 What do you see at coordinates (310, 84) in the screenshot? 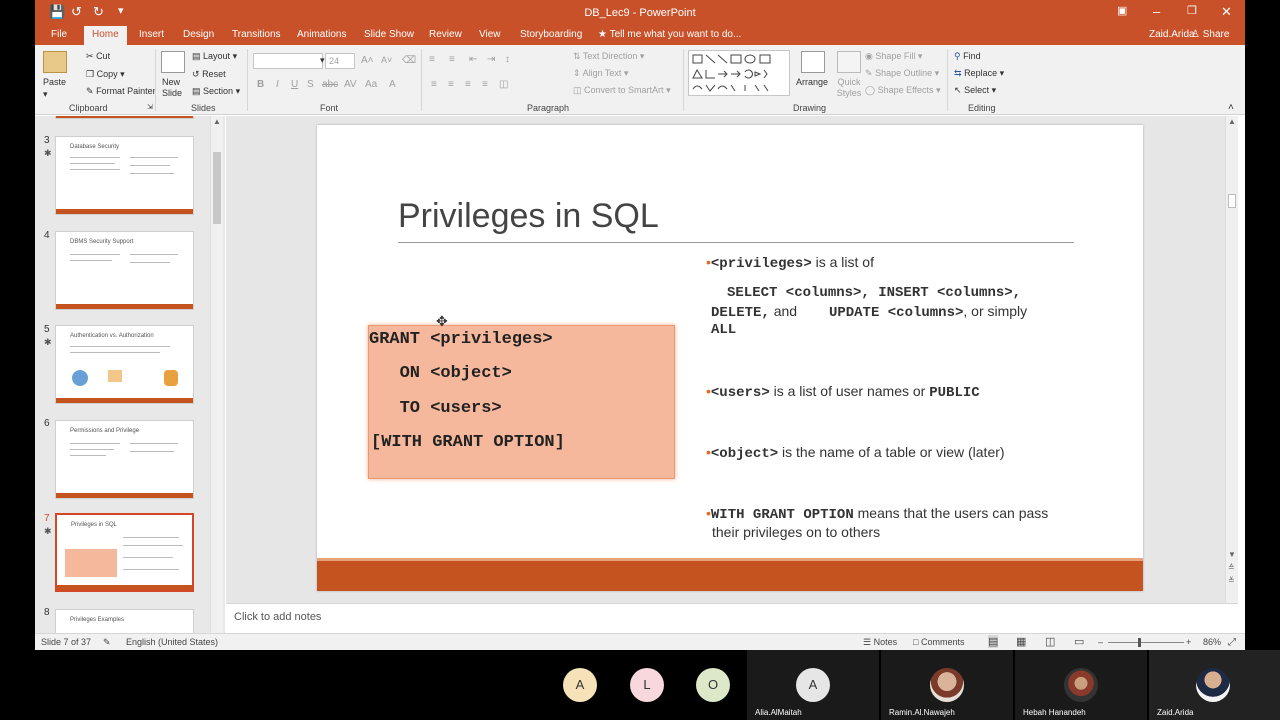
I see `shadow-icon: S` at bounding box center [310, 84].